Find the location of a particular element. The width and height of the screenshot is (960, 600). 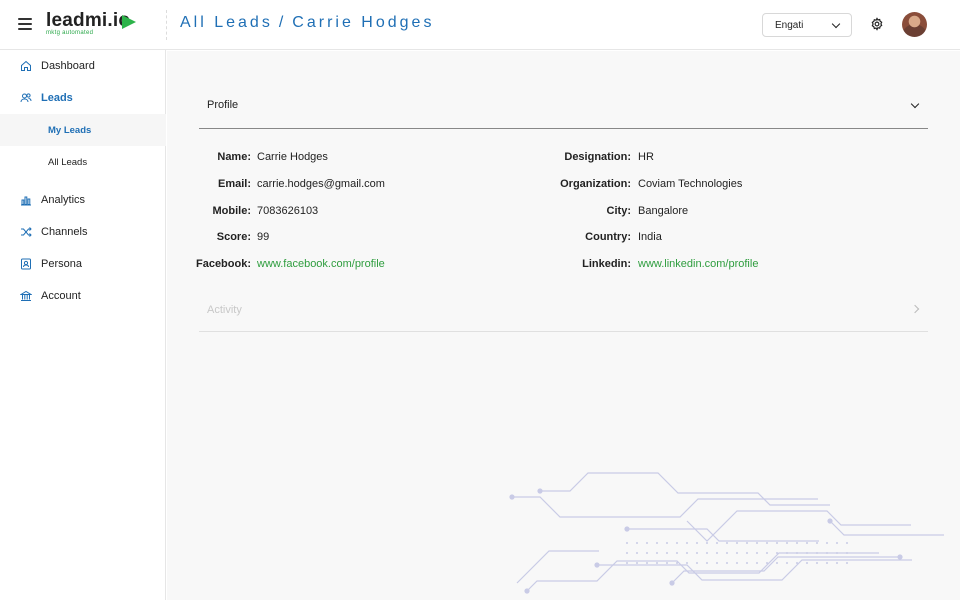

breadcrumb: All Leads / Carrie Hodges is located at coordinates (307, 23).